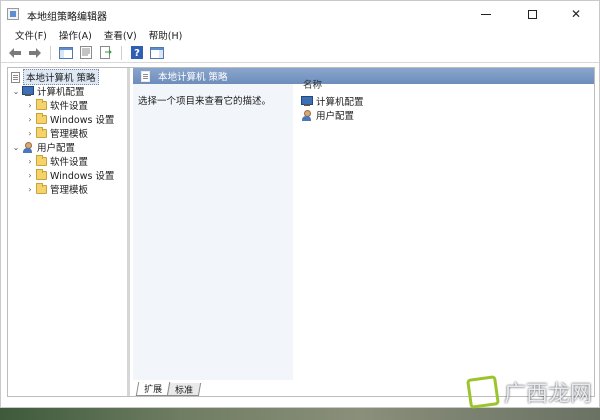  I want to click on forward-button, so click(35, 53).